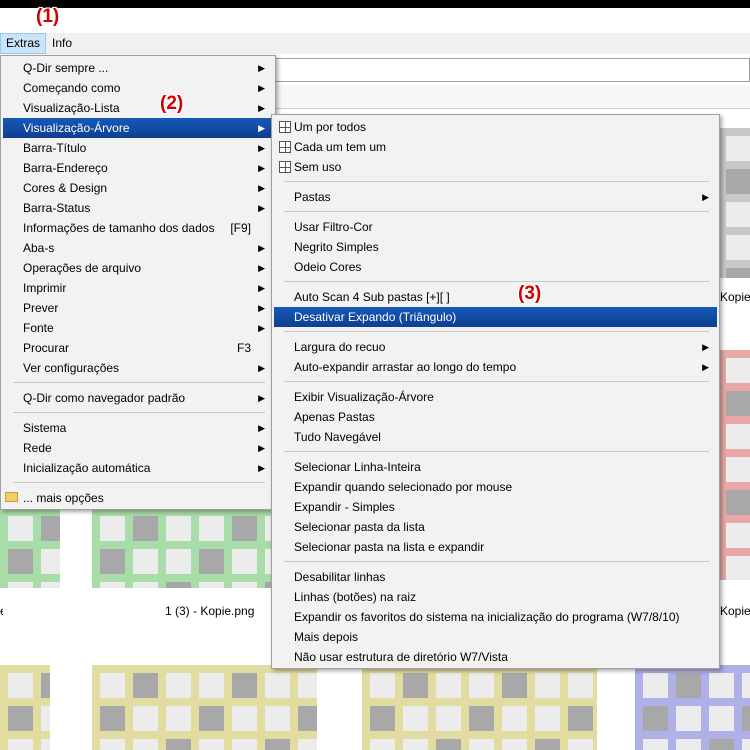 Image resolution: width=750 pixels, height=750 pixels. I want to click on callout-3: (3), so click(530, 293).